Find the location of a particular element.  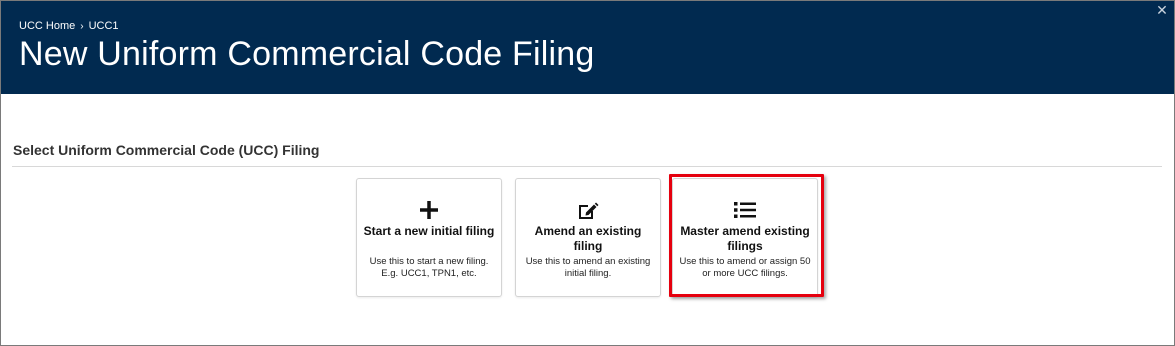

edit-icon is located at coordinates (588, 212).